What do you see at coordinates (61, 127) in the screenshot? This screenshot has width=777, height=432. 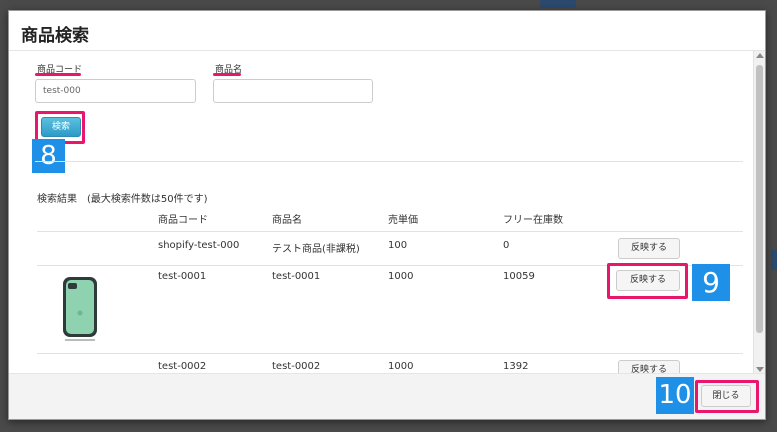 I see `search-button: 検索` at bounding box center [61, 127].